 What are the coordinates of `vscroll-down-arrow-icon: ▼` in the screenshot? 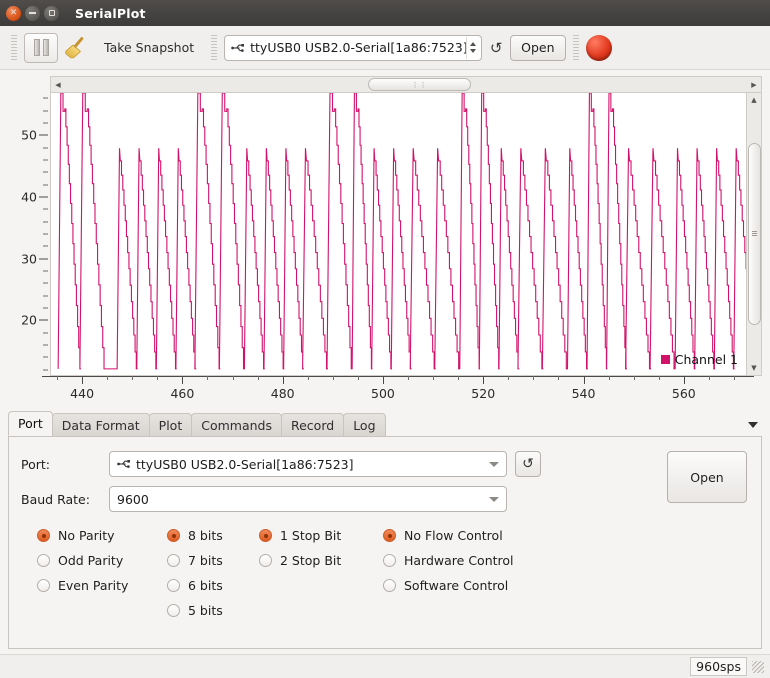 It's located at (754, 368).